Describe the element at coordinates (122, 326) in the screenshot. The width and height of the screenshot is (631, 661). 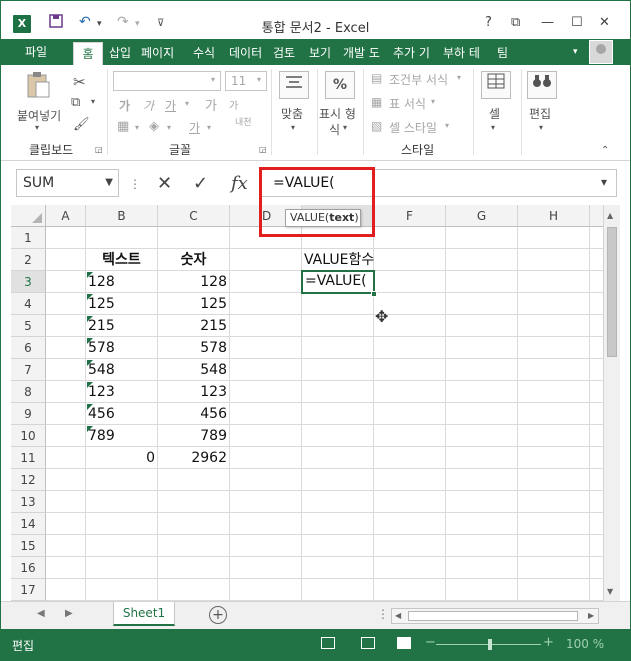
I see `cell-b5: 215` at that location.